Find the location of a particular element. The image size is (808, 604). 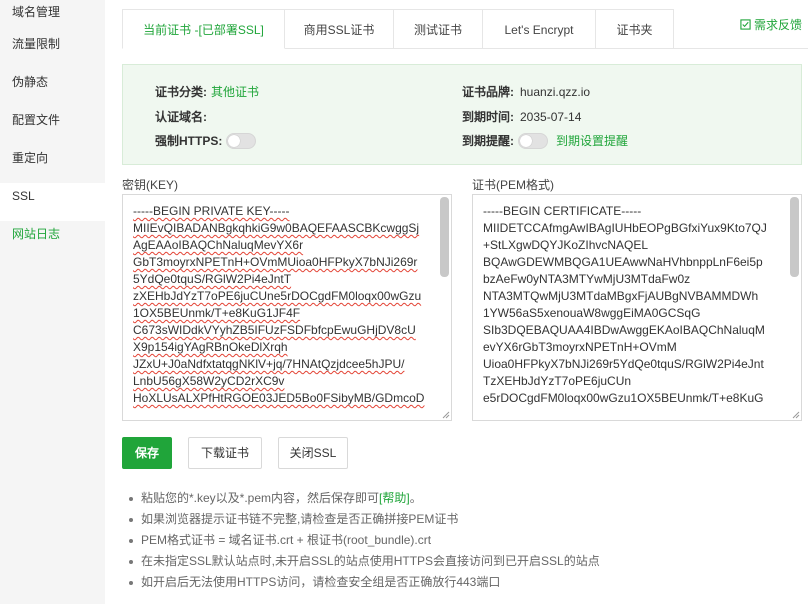

sidebar-item-redirect: 重定向 is located at coordinates (52, 164).